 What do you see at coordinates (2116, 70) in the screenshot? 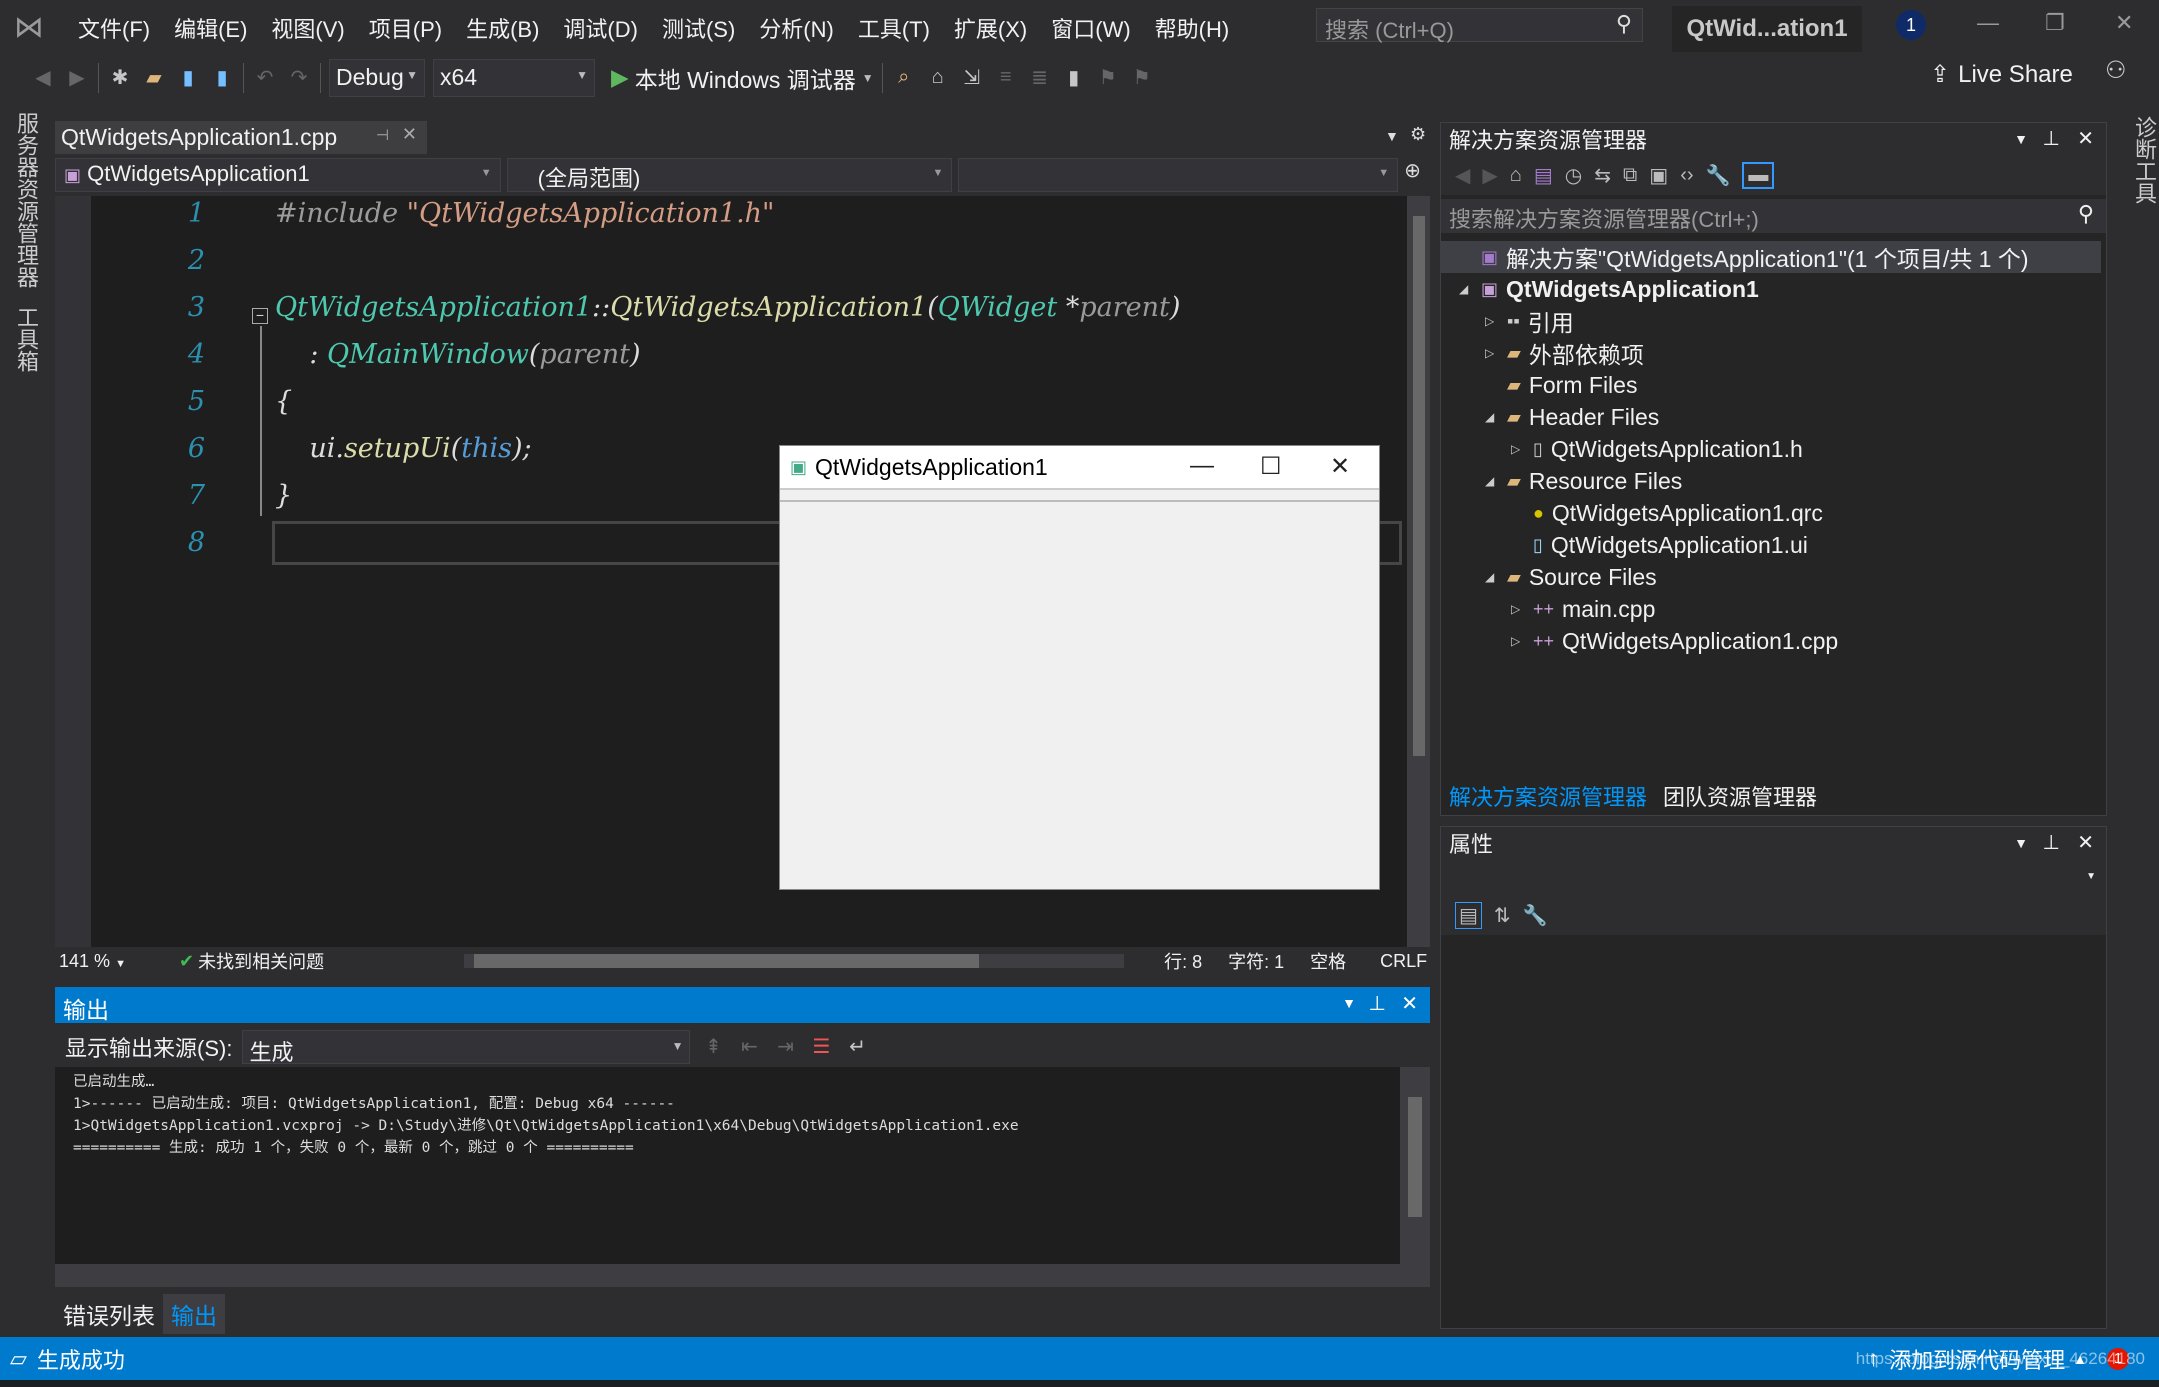
I see `feedback-icon: ⚇` at bounding box center [2116, 70].